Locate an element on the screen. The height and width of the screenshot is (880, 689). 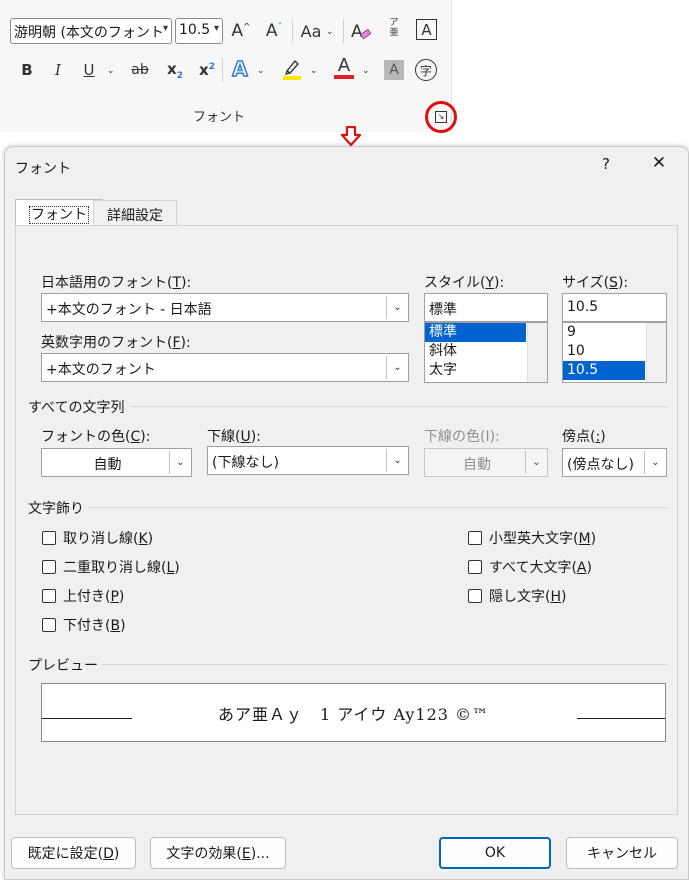
japanese-font-label: 日本語用のフォント(T): is located at coordinates (116, 283).